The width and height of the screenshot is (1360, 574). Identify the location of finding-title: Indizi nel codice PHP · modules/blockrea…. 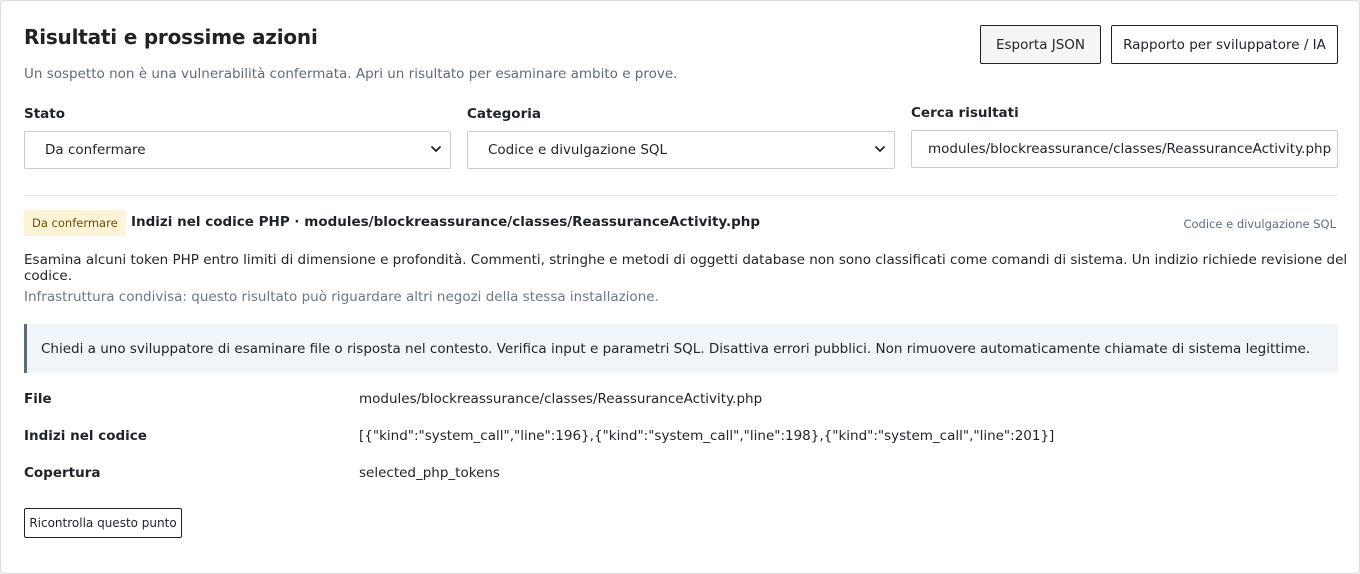
(445, 222).